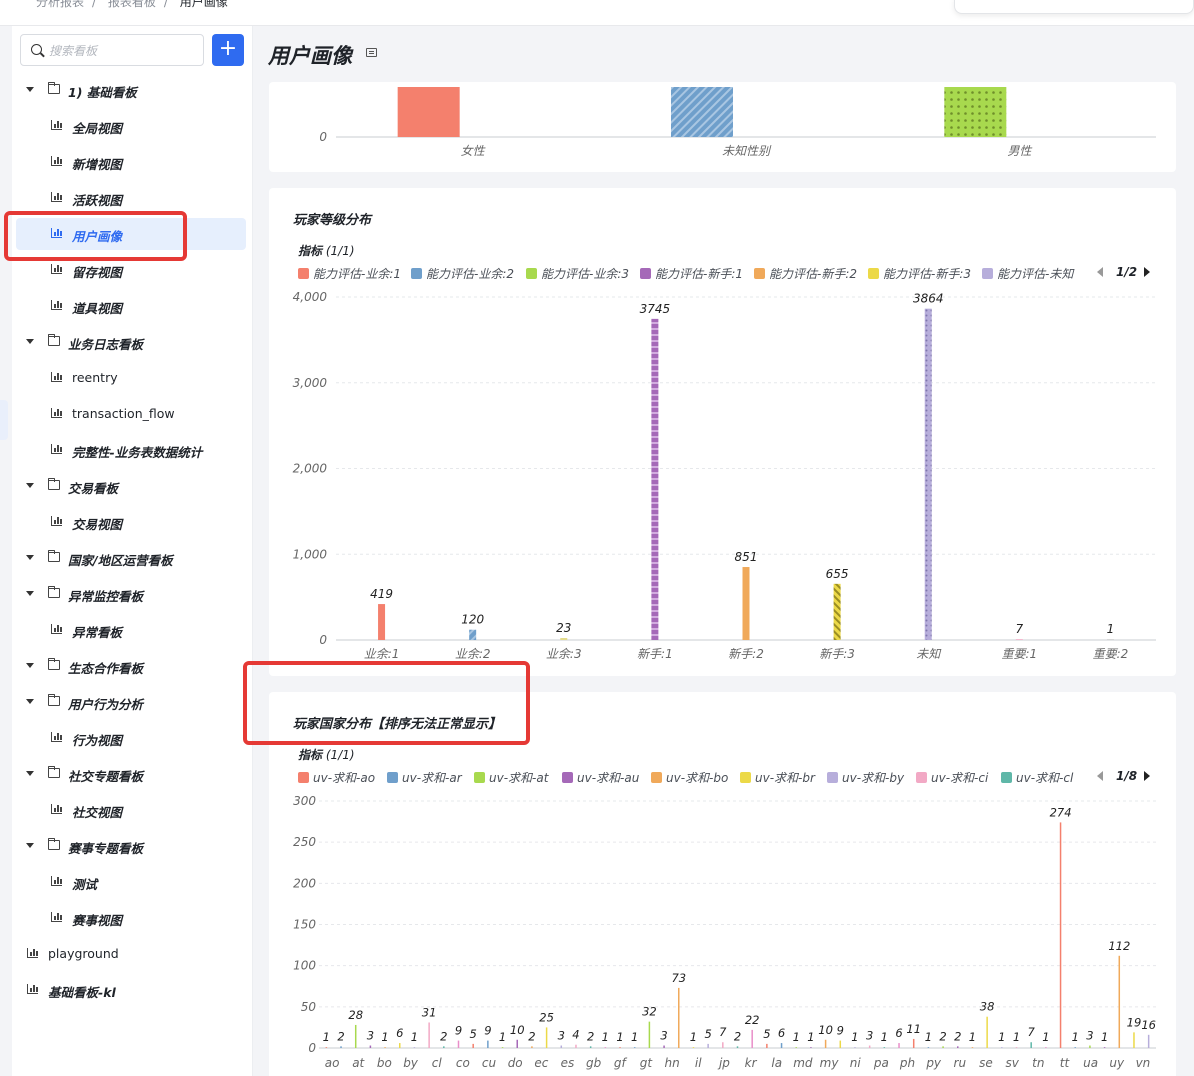  I want to click on collapsed-nav-strip, so click(4, 420).